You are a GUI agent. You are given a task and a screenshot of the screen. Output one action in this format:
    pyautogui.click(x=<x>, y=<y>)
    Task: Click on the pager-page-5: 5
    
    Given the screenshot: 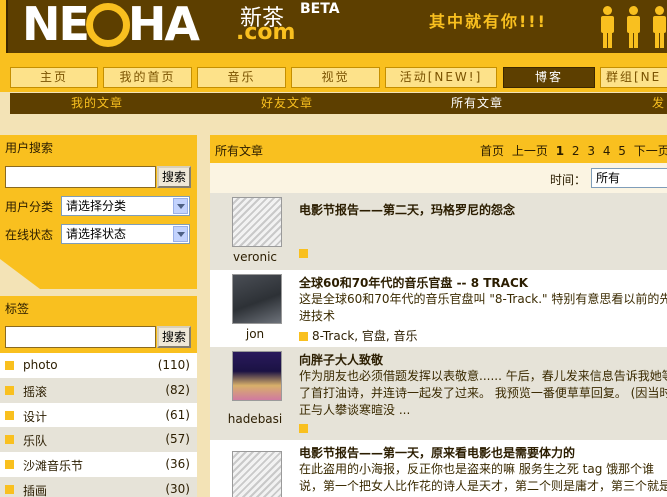 What is the action you would take?
    pyautogui.click(x=622, y=151)
    